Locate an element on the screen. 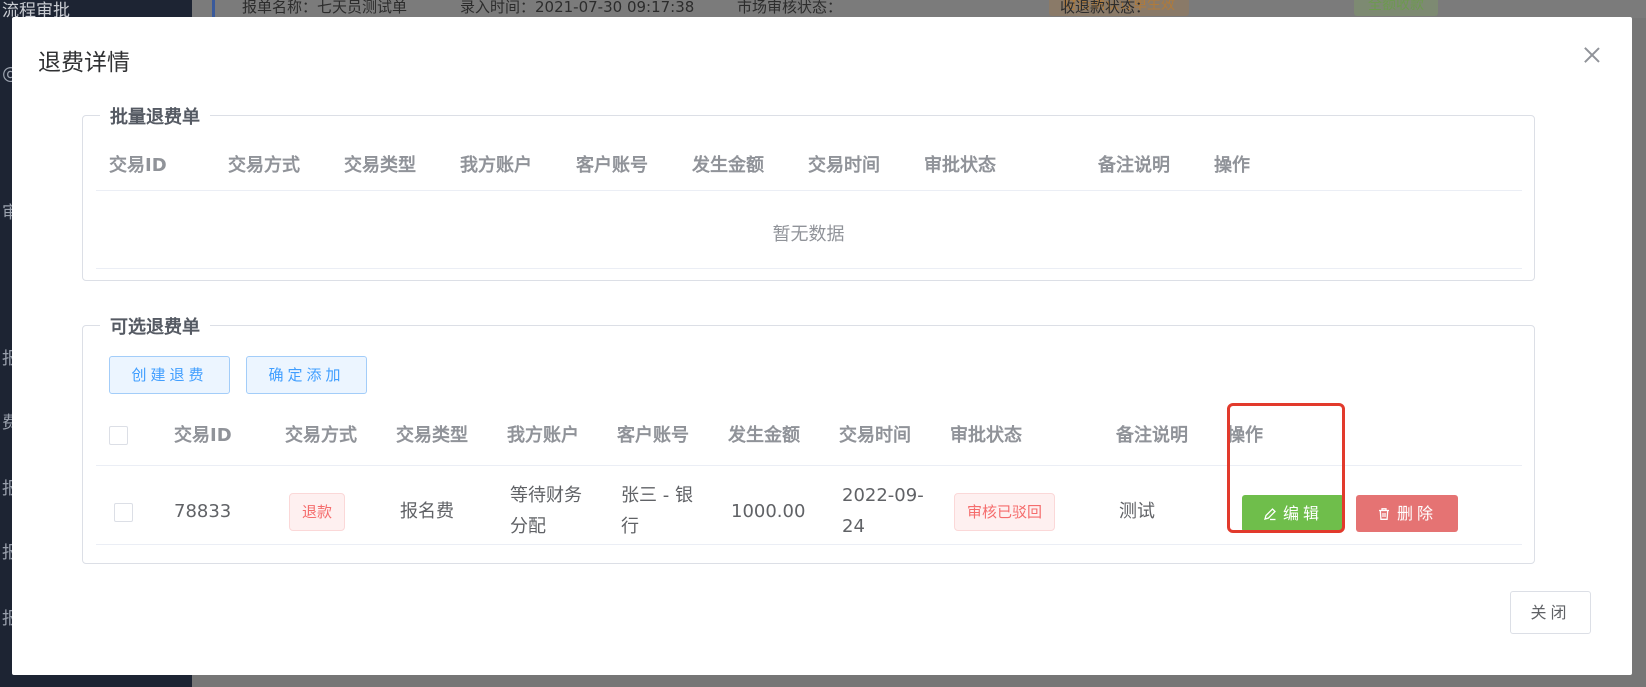 This screenshot has width=1646, height=687. refund-status-label: 收退款状态： is located at coordinates (1105, 8).